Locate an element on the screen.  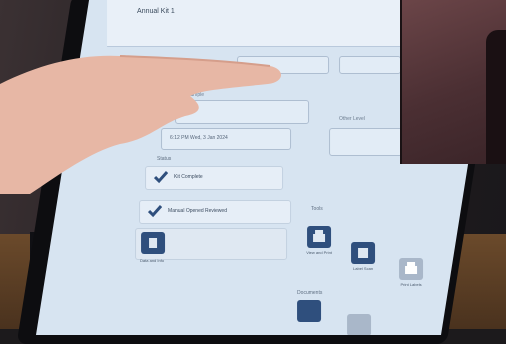
inset-shadow-figure is located at coordinates (496, 97).